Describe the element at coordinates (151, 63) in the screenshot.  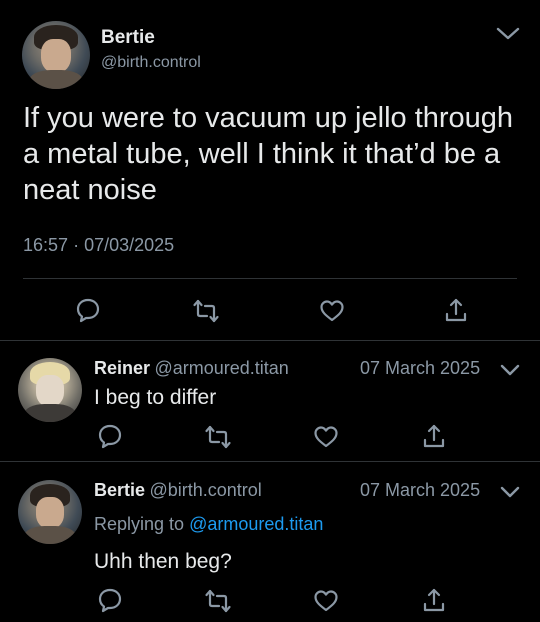
I see `author-handle: @birth.control` at that location.